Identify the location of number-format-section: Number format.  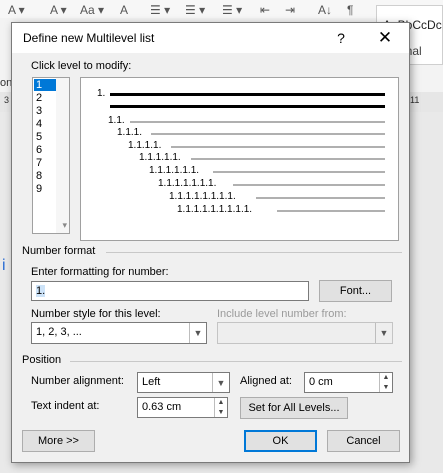
(59, 251).